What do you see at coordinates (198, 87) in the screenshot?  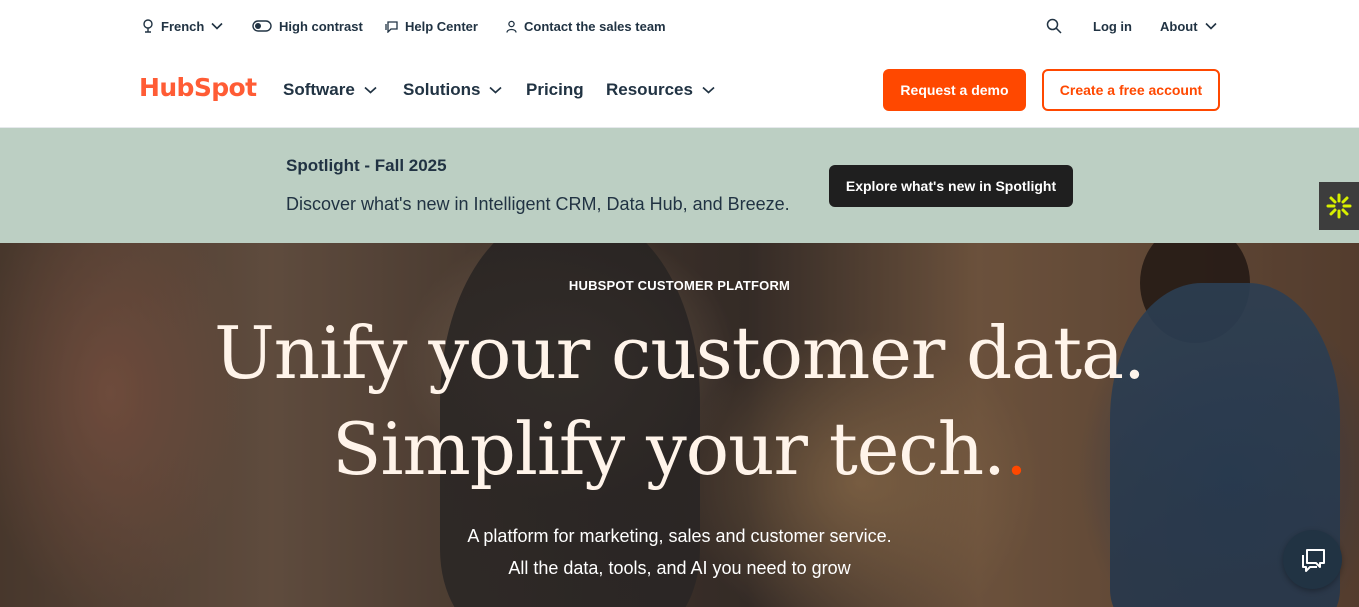 I see `hubspot-logo: HubSpot` at bounding box center [198, 87].